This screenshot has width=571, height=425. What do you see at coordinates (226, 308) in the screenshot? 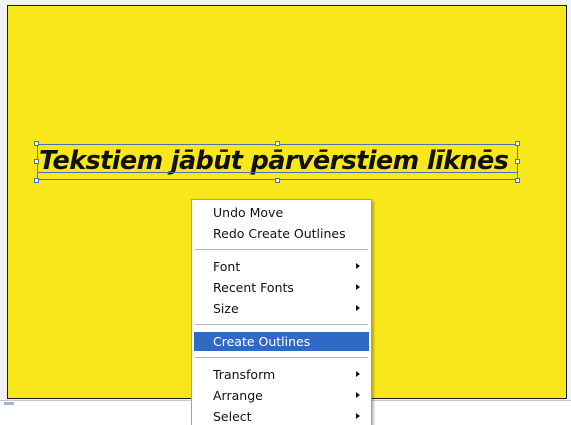
I see `menu-item-label: Size` at bounding box center [226, 308].